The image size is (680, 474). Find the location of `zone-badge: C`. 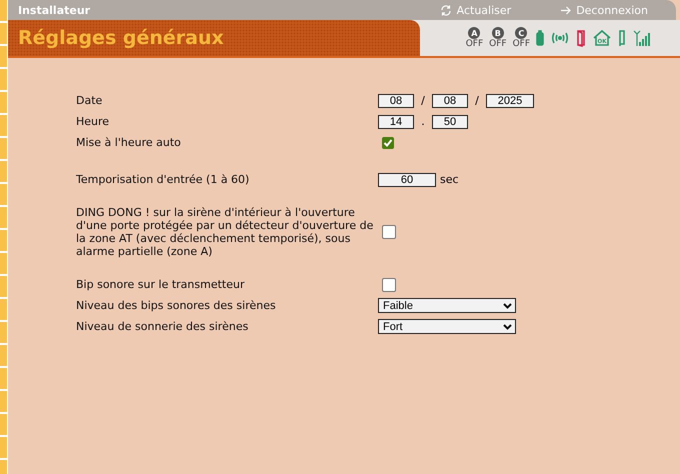

zone-badge: C is located at coordinates (521, 33).